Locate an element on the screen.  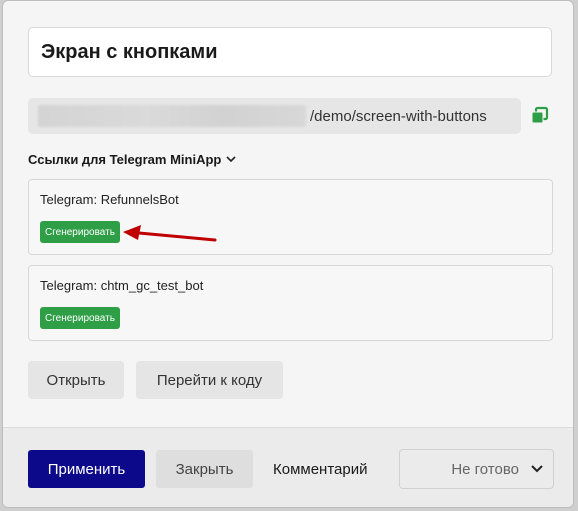
apply-button: Применить is located at coordinates (86, 469).